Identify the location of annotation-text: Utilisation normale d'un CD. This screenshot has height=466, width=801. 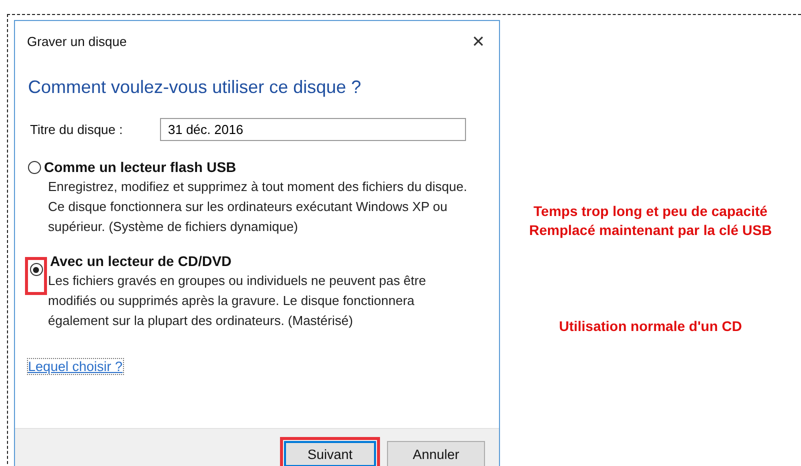
(650, 326).